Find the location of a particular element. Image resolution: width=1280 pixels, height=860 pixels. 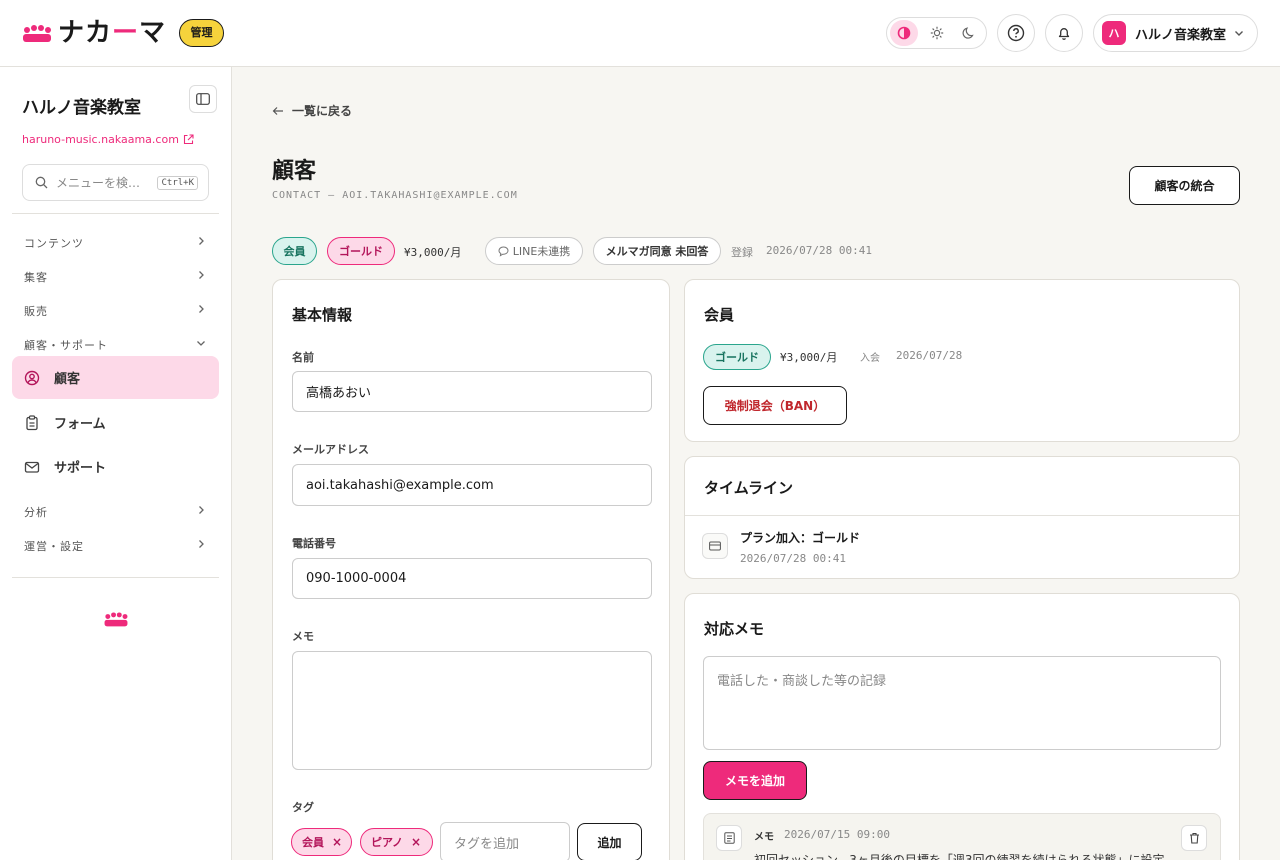

help-icon is located at coordinates (1016, 33).